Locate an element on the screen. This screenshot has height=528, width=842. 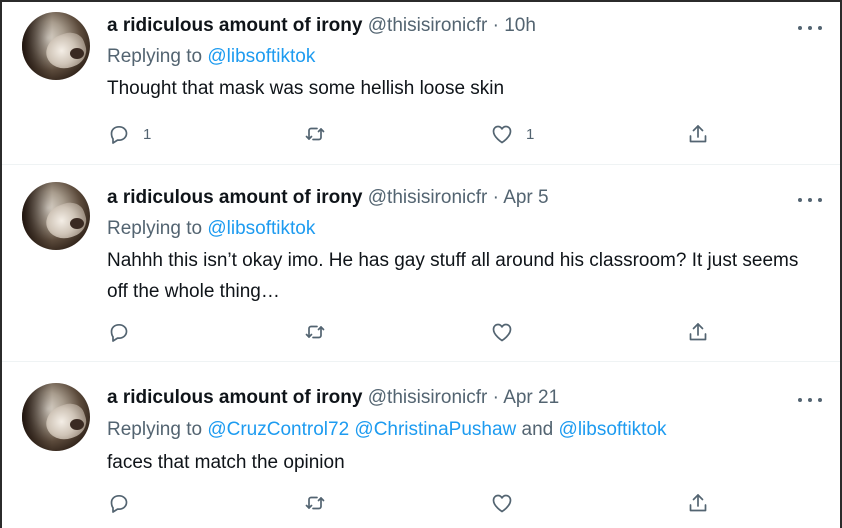
mention-link: @CruzControl72 @ChristinaPushaw is located at coordinates (361, 429).